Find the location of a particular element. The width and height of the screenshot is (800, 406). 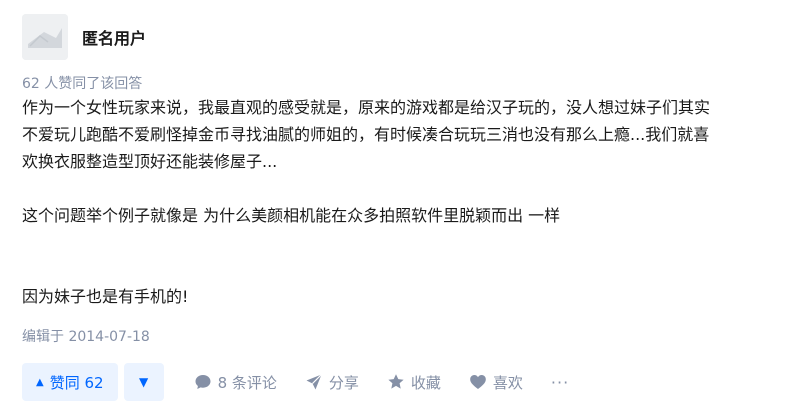

share-label: 分享 is located at coordinates (343, 382).